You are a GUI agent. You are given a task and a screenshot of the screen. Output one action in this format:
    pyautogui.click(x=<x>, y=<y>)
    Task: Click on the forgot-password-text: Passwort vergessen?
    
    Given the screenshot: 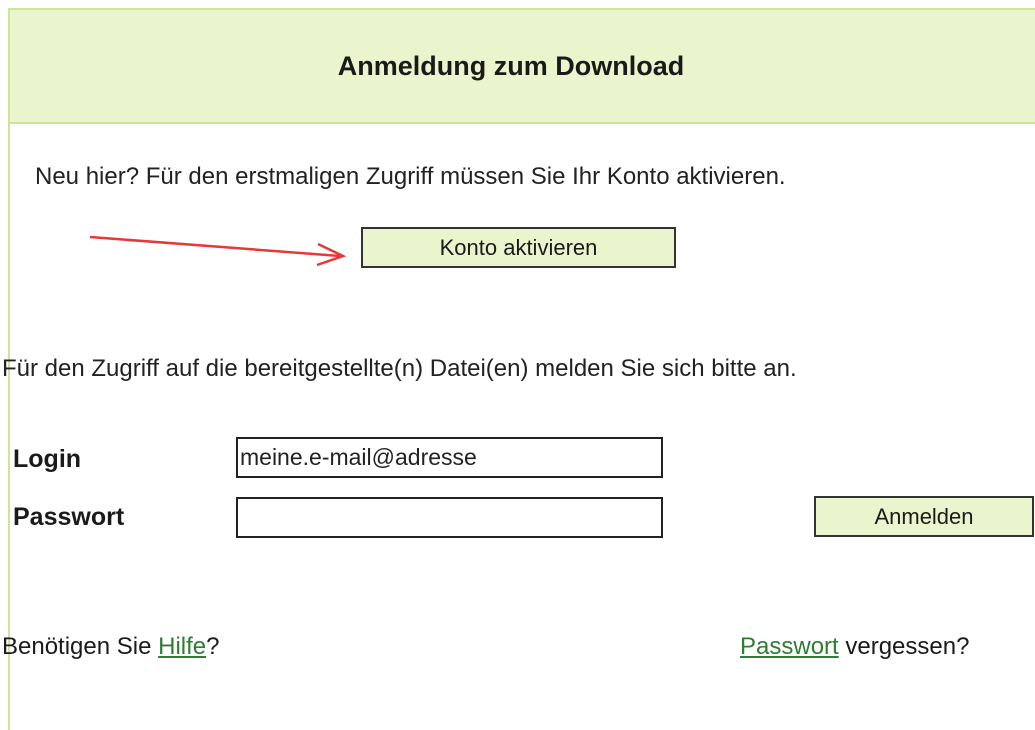 What is the action you would take?
    pyautogui.click(x=854, y=647)
    